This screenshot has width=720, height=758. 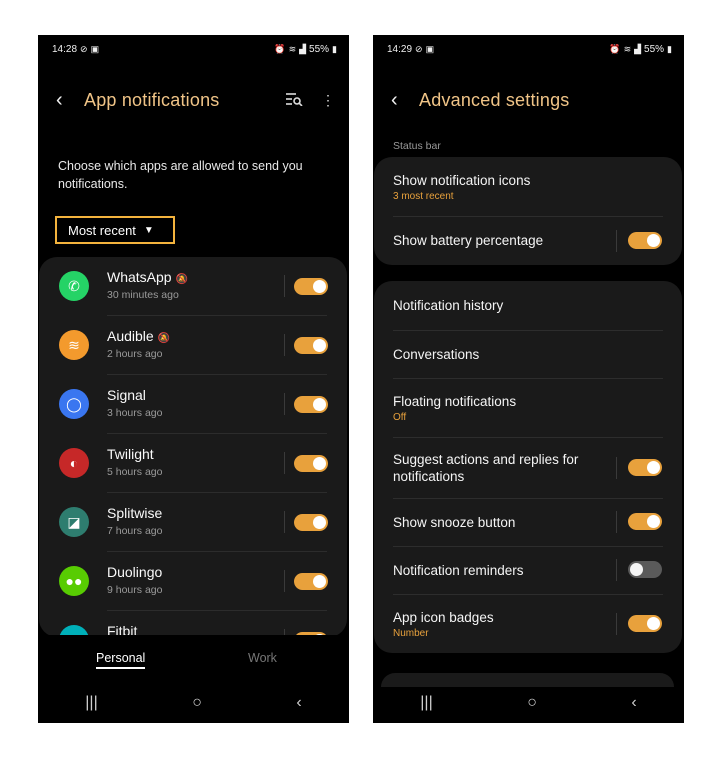 I want to click on profile-tabs: Personal Work, so click(x=193, y=660).